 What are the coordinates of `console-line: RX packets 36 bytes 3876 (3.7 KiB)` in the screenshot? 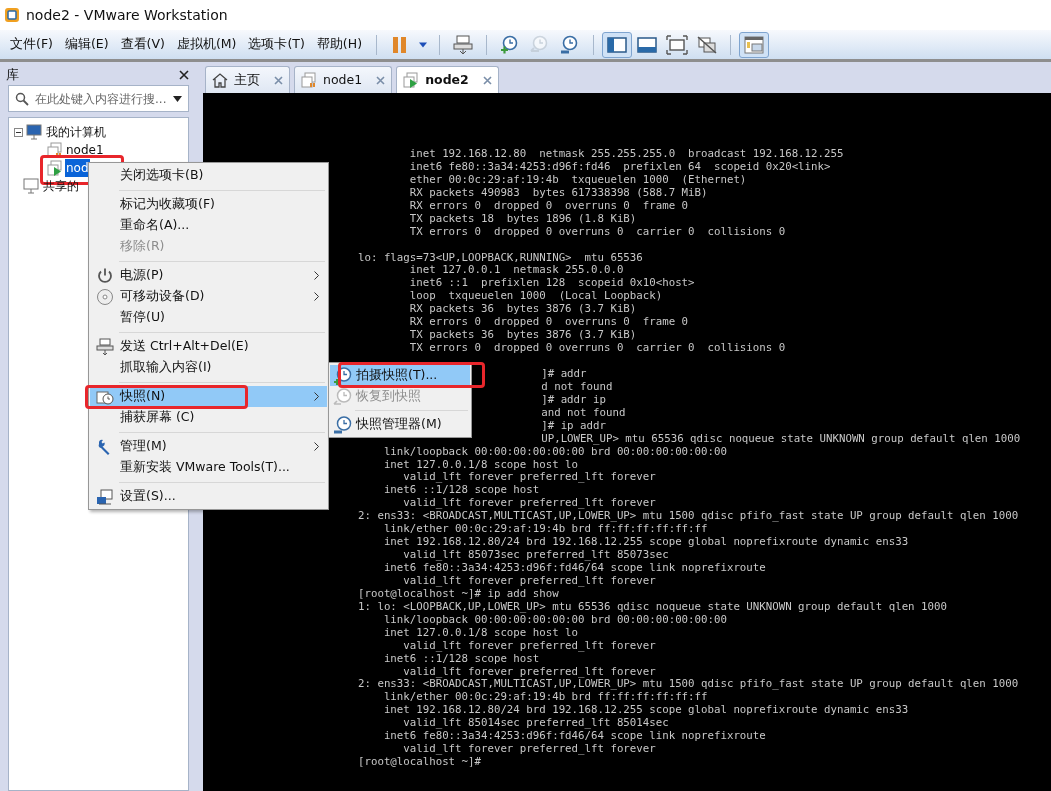 It's located at (522, 309).